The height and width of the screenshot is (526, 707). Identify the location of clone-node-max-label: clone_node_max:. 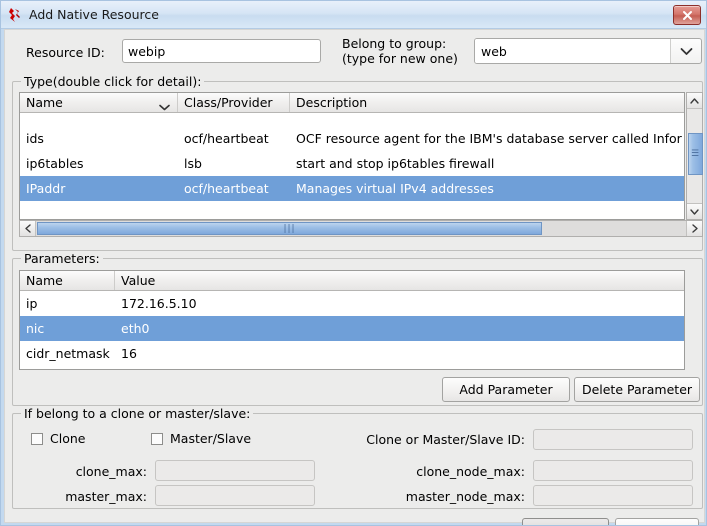
(470, 471).